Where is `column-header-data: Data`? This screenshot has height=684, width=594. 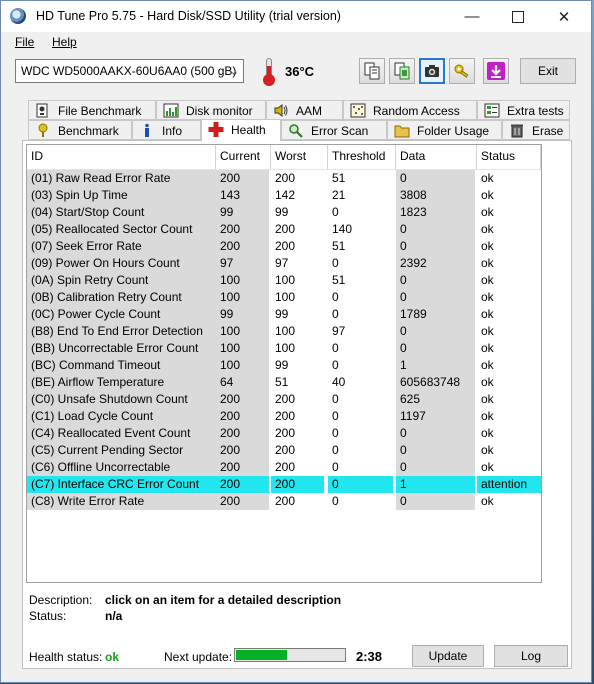
column-header-data: Data is located at coordinates (436, 157).